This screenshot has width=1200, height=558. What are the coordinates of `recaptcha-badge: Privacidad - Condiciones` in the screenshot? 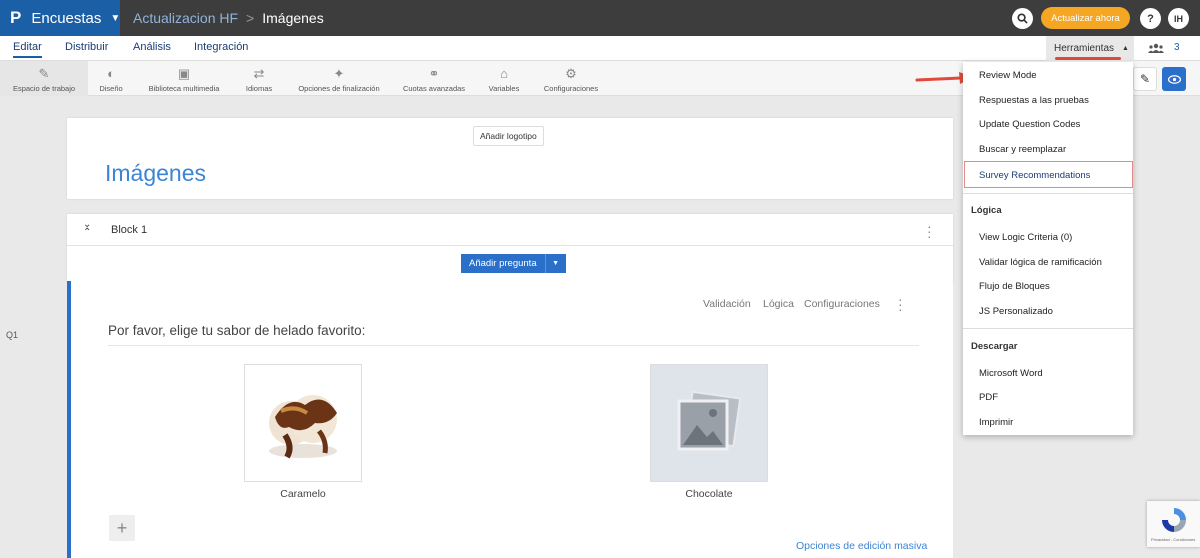 It's located at (1173, 524).